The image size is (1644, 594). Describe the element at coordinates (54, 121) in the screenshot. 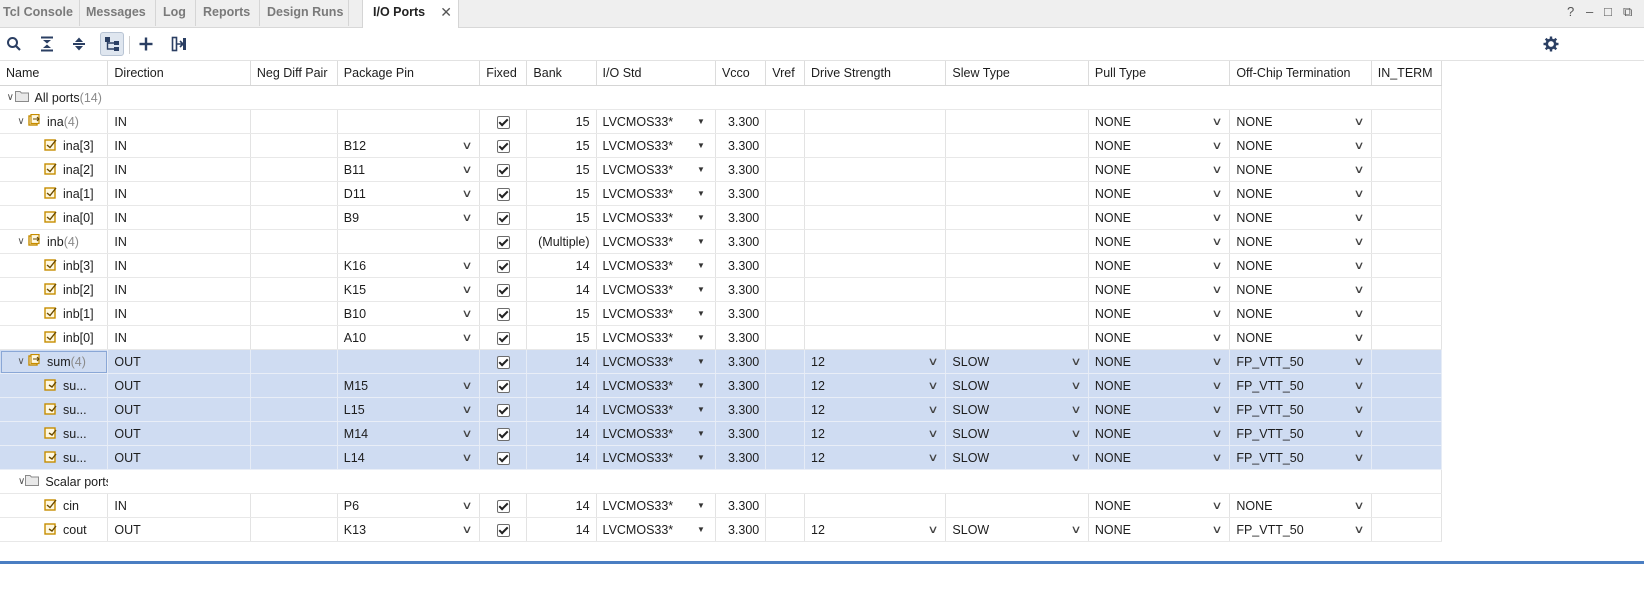

I see `cell-name: ∨ ina (4)` at that location.